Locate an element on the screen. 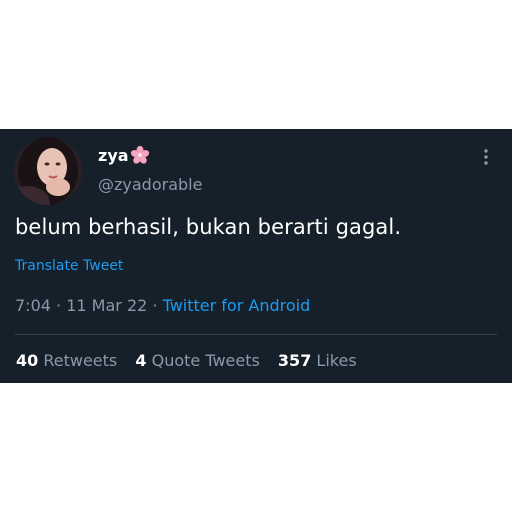 The height and width of the screenshot is (512, 512). user-handle: @zyadorable is located at coordinates (150, 184).